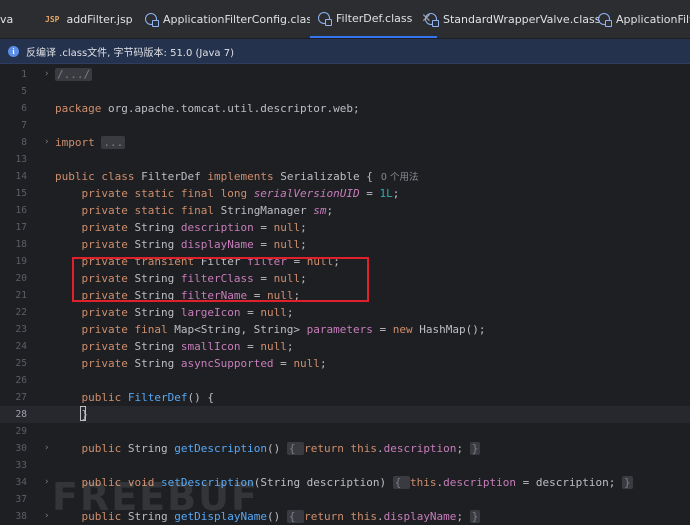 The width and height of the screenshot is (690, 525). Describe the element at coordinates (345, 74) in the screenshot. I see `code-line: 1 › /.../` at that location.